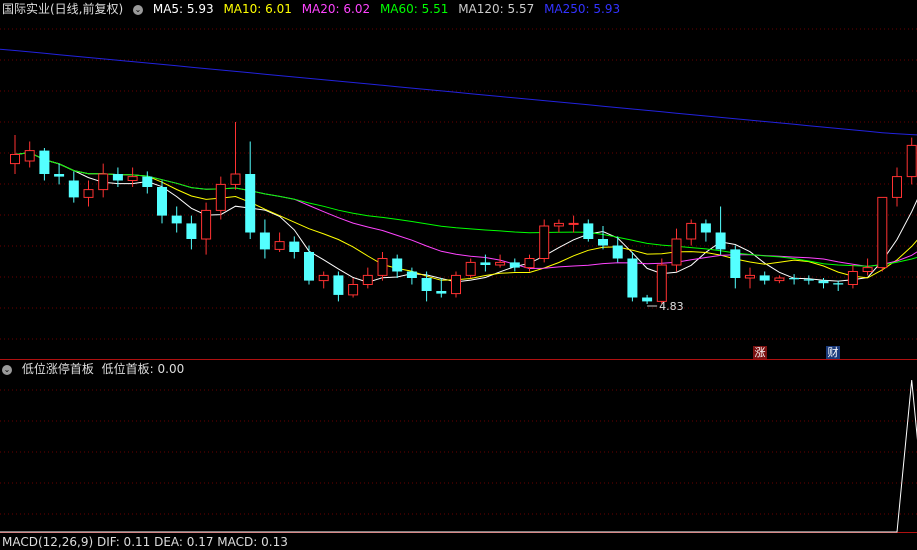 This screenshot has height=550, width=917. What do you see at coordinates (62, 9) in the screenshot?
I see `stock-title: 国际实业(日线,前复权)` at bounding box center [62, 9].